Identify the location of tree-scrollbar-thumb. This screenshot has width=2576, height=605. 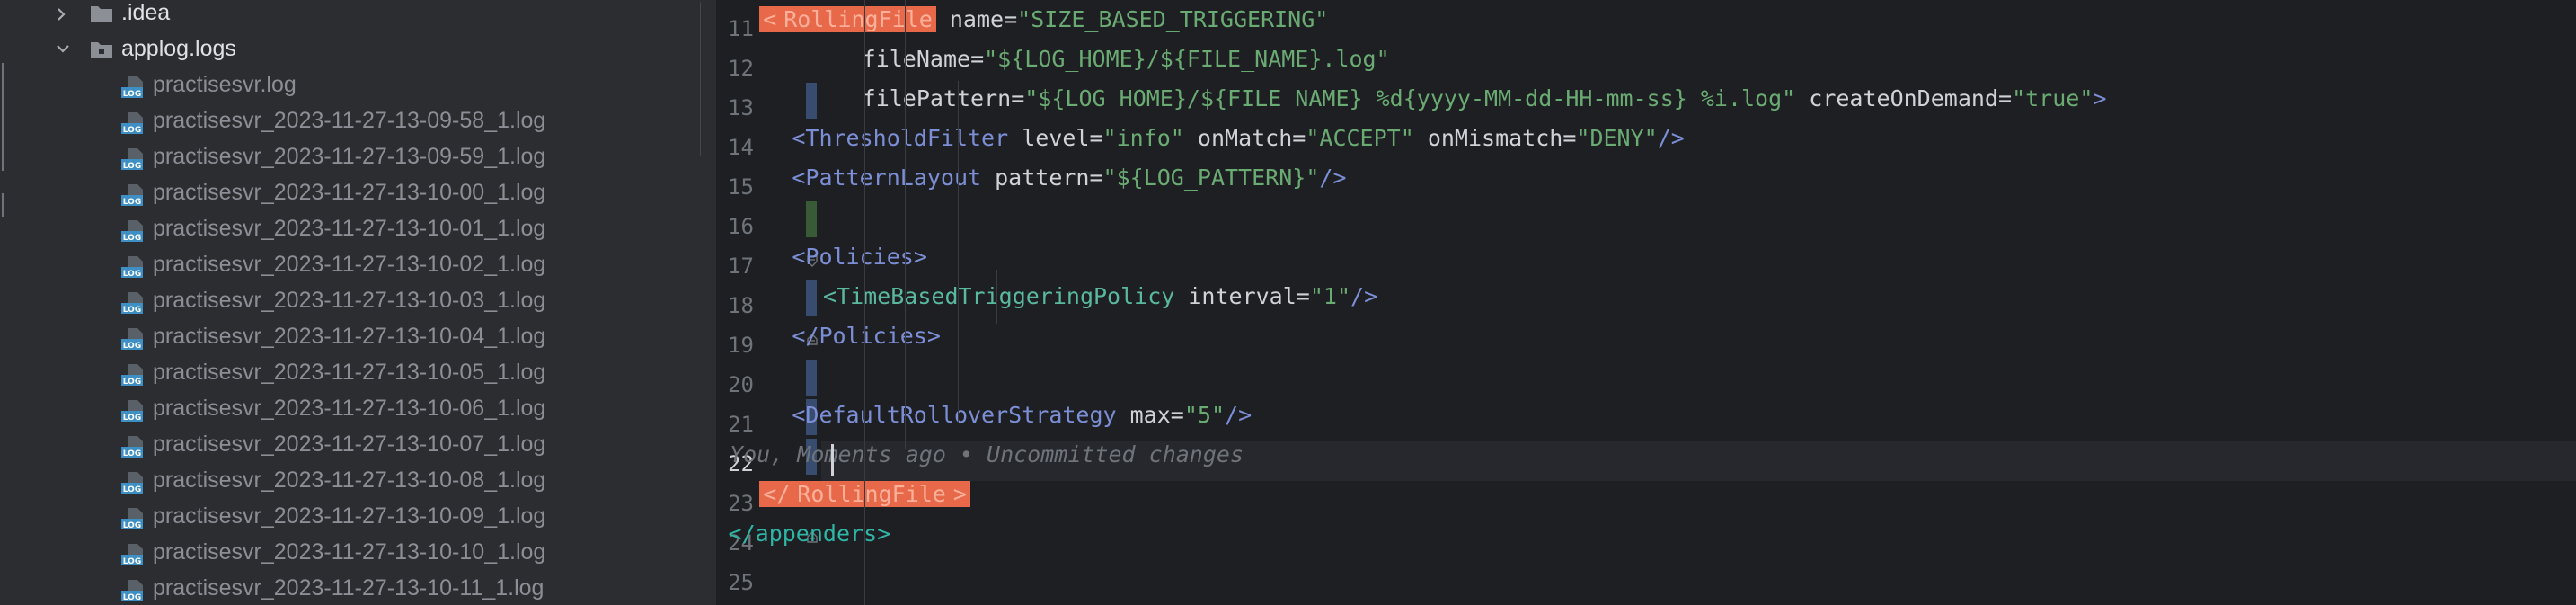
(700, 78).